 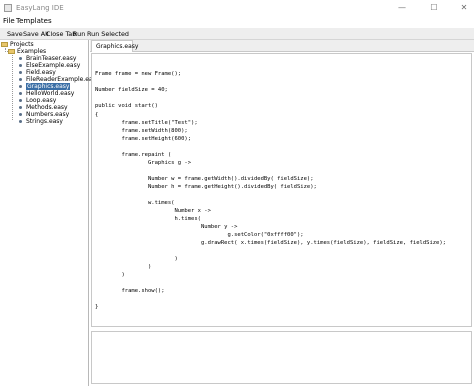 I want to click on code-line: frame.show();, so click(x=130, y=291).